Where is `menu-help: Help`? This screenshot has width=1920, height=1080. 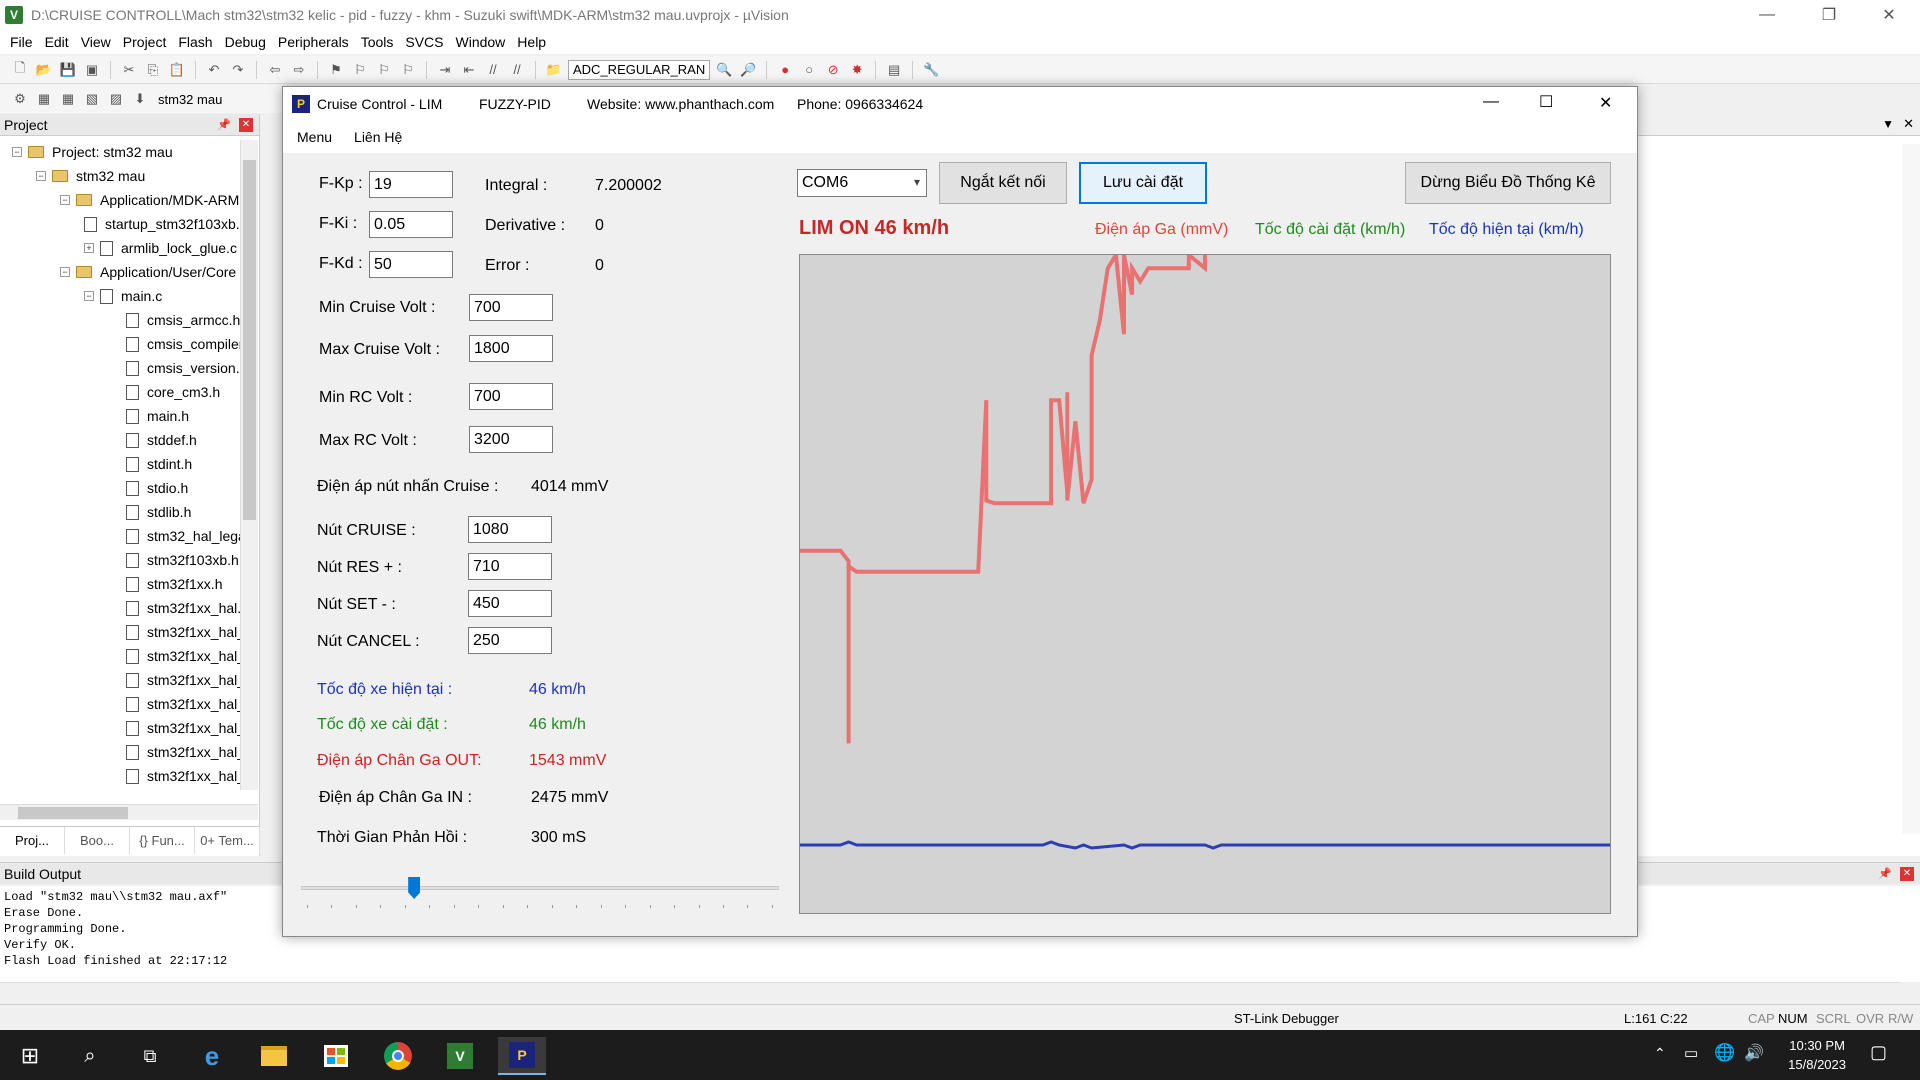
menu-help: Help is located at coordinates (531, 42).